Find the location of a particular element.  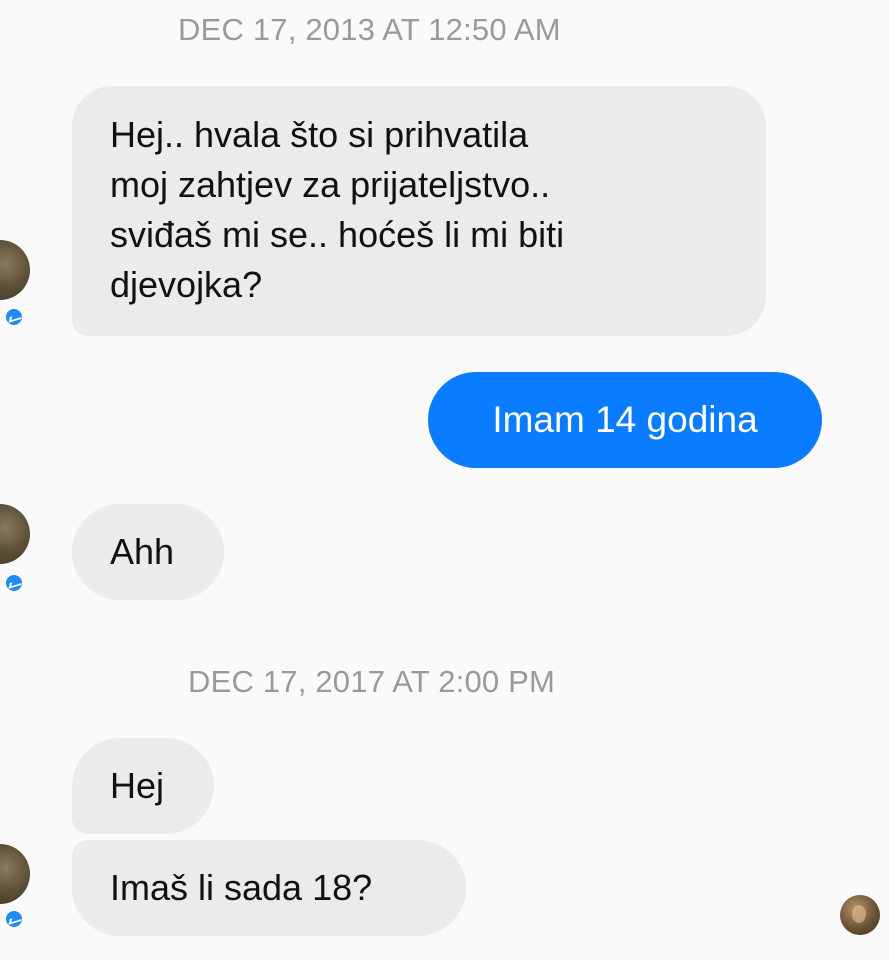

timestamp-2017: DEC 17, 2017 AT 2:00 PM is located at coordinates (372, 681).